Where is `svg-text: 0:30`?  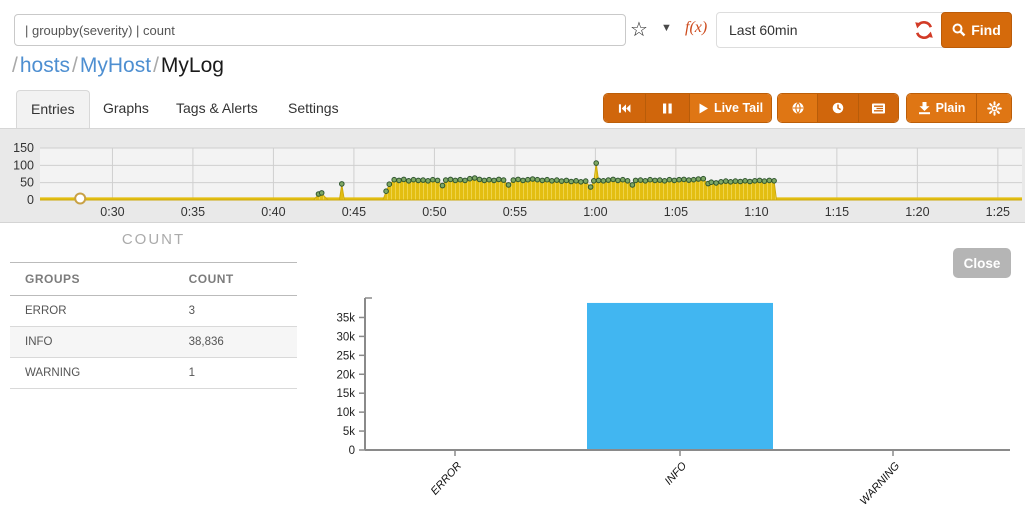 svg-text: 0:30 is located at coordinates (112, 212).